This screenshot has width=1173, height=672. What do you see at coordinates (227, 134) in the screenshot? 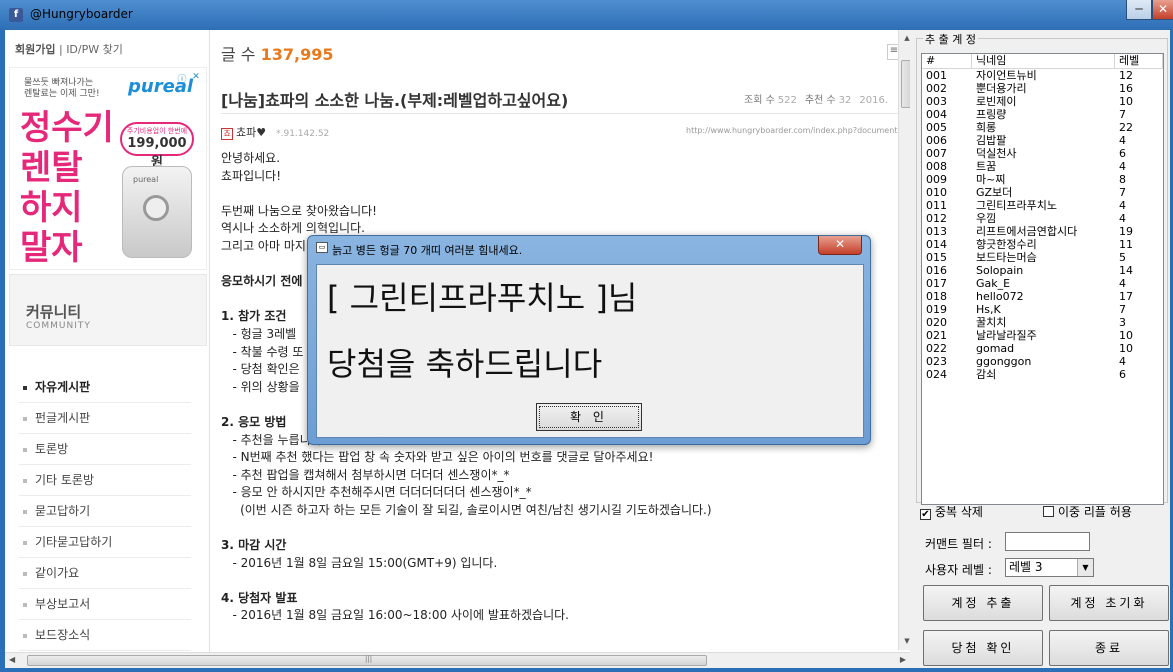
I see `avatar: 쵸` at bounding box center [227, 134].